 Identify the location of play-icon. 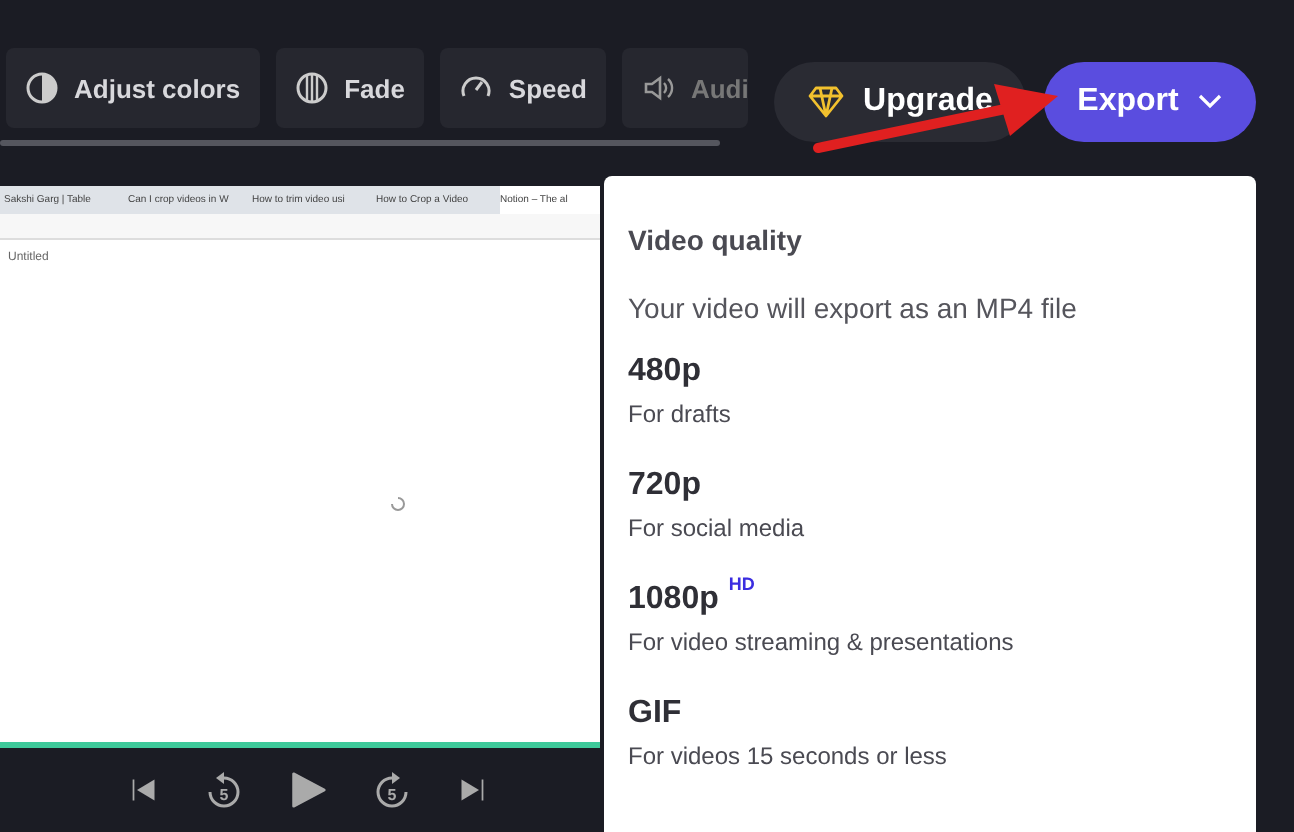
(308, 790).